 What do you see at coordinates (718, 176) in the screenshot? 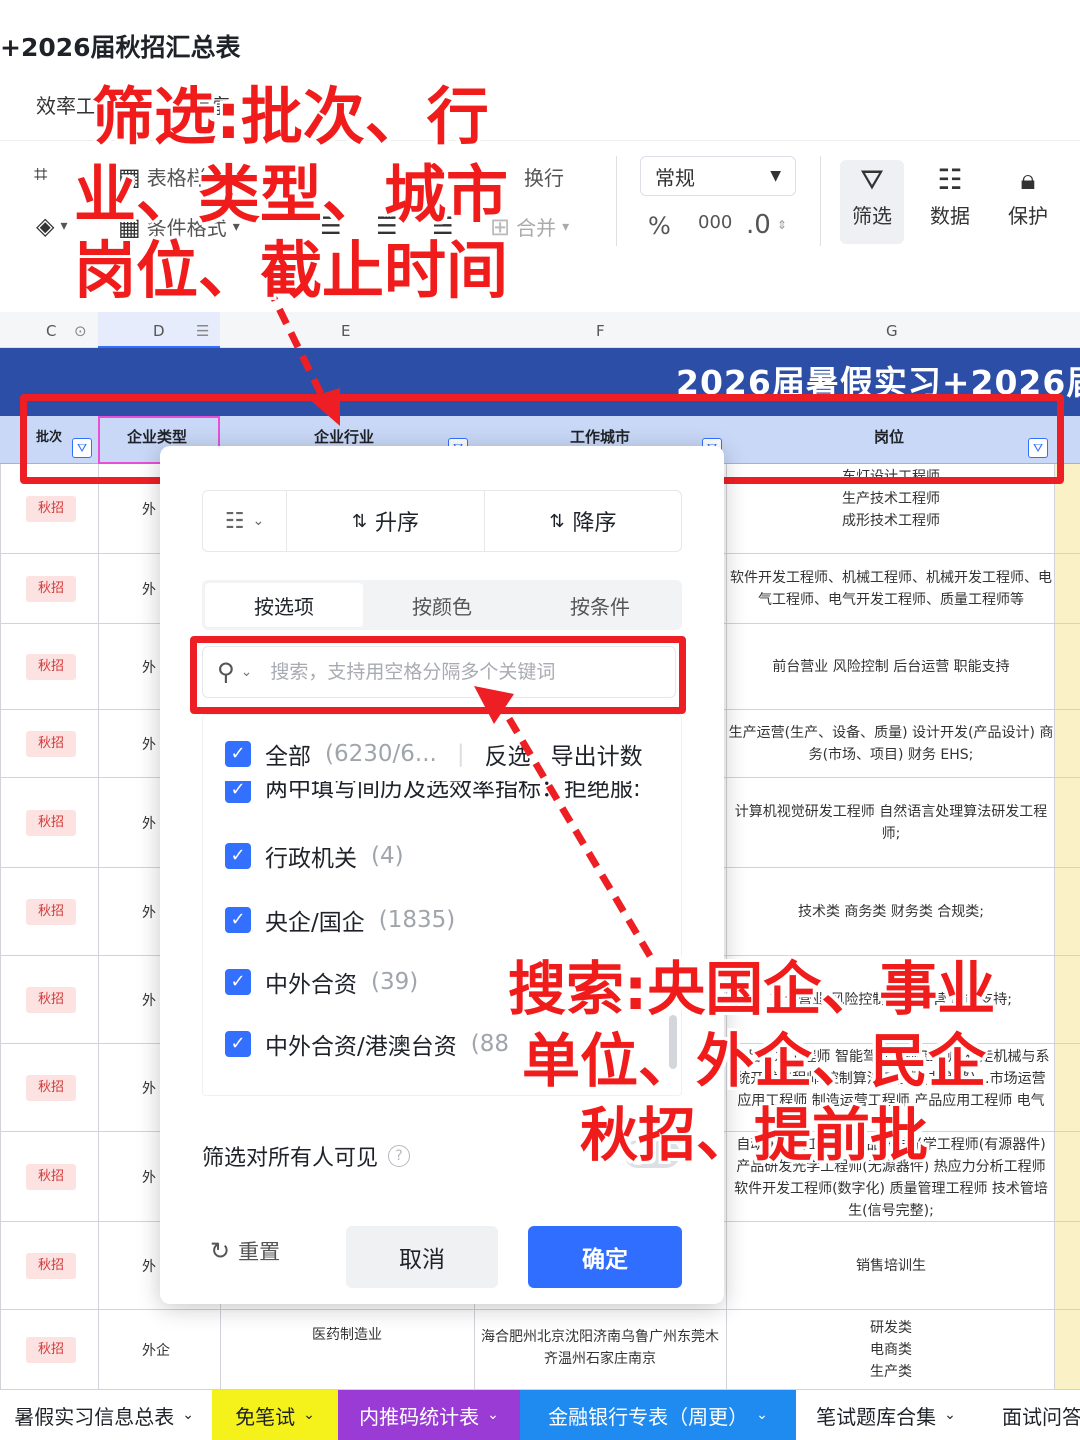
I see `number-format-select: 常规 ▼` at bounding box center [718, 176].